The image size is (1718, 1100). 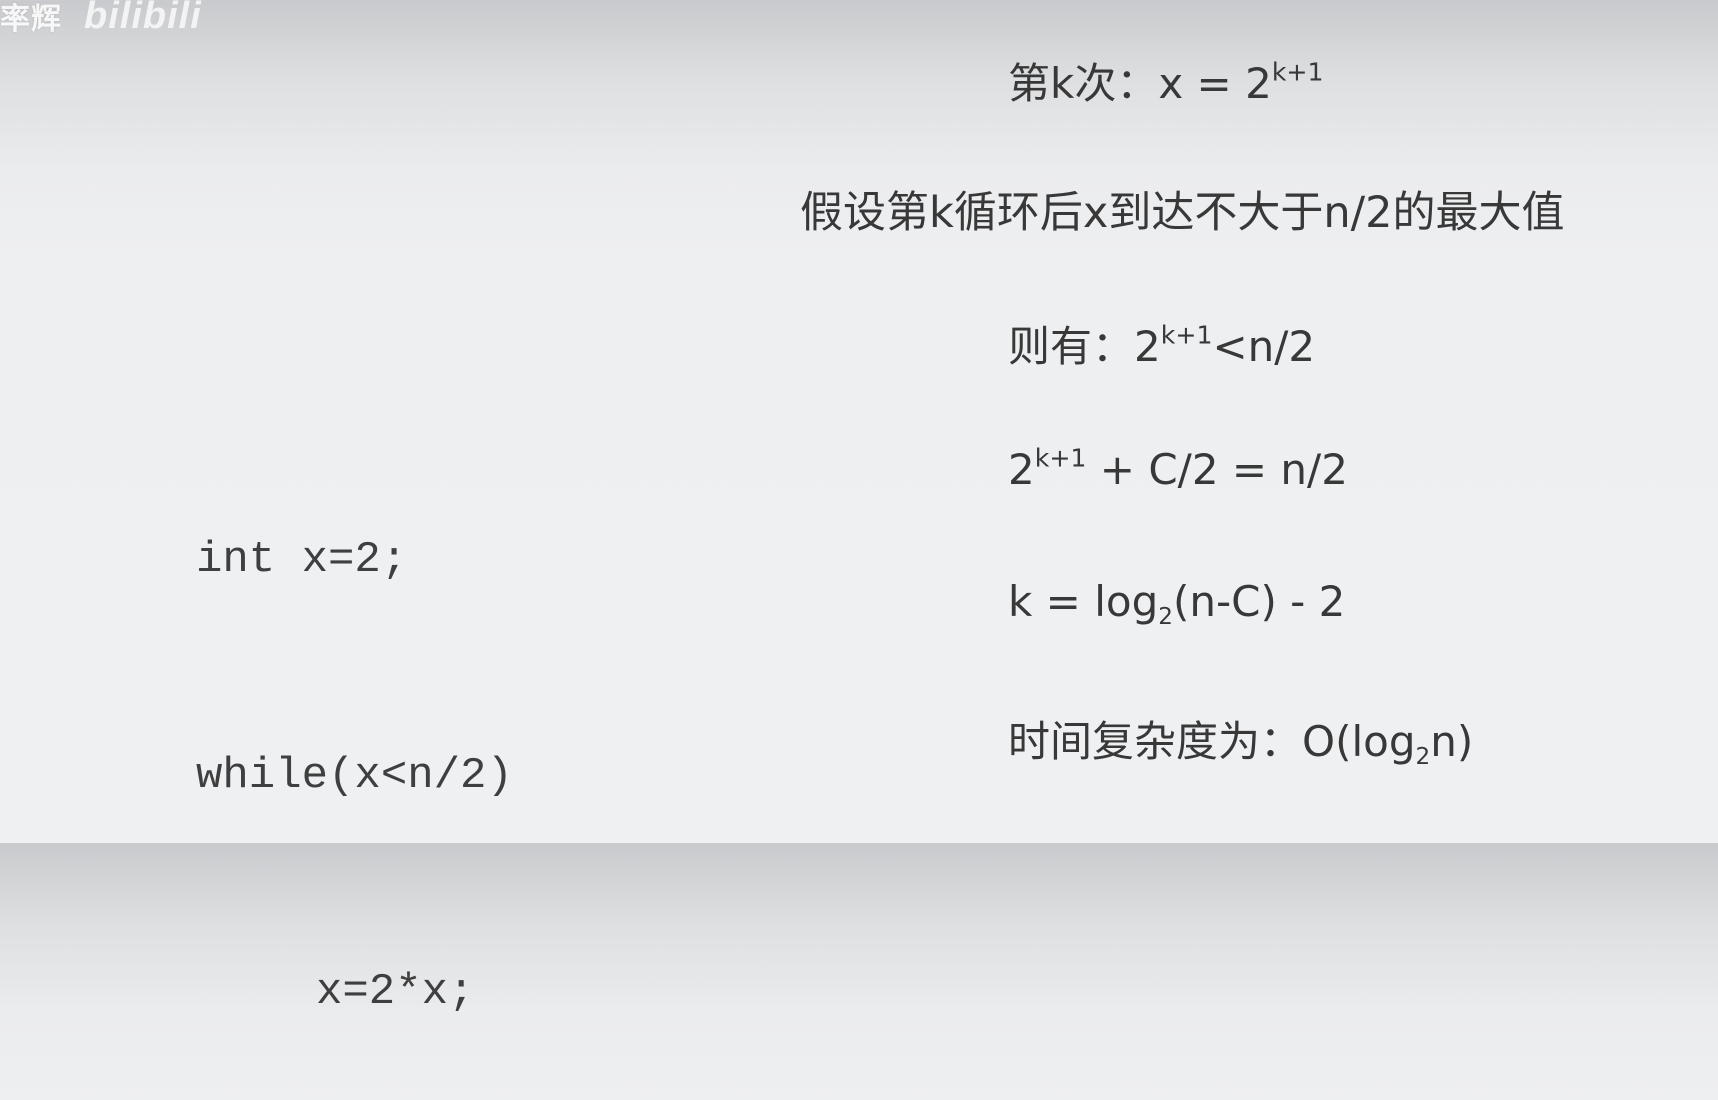 What do you see at coordinates (1215, 83) in the screenshot?
I see `step-expression: x = 2` at bounding box center [1215, 83].